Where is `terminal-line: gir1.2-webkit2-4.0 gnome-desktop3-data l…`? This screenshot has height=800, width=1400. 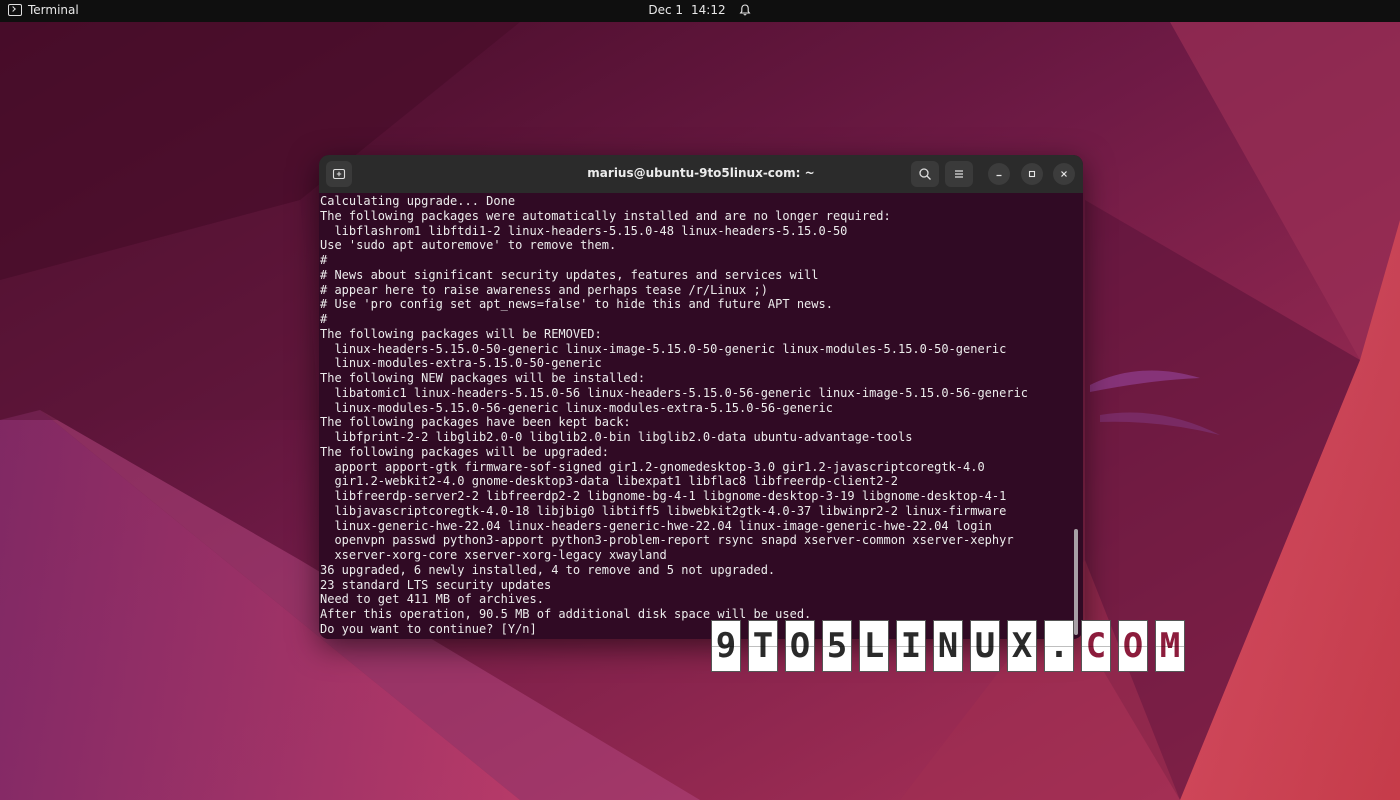
terminal-line: gir1.2-webkit2-4.0 gnome-desktop3-data l… is located at coordinates (609, 481).